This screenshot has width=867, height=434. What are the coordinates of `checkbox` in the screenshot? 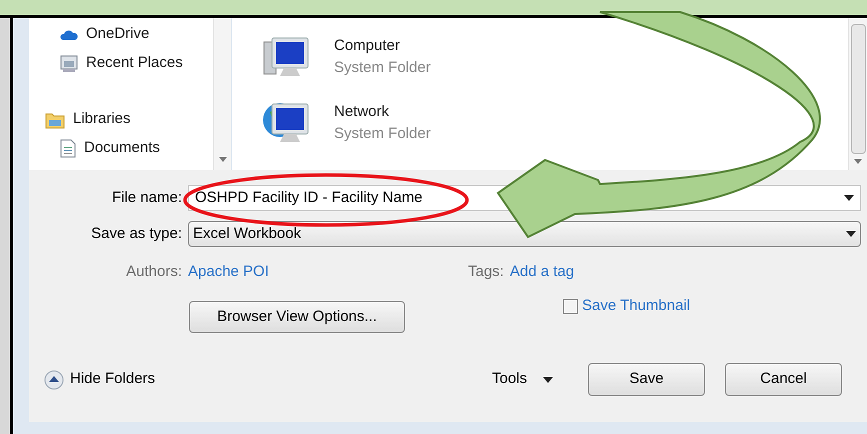 It's located at (570, 306).